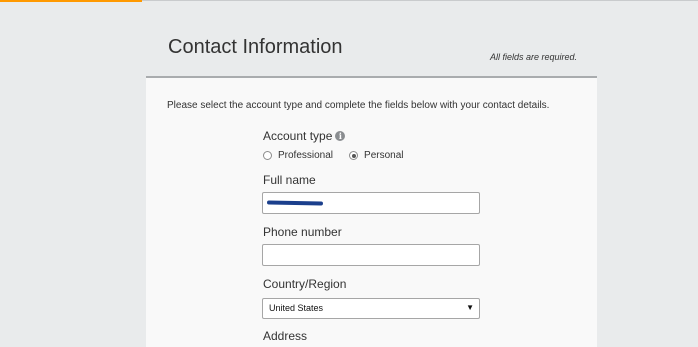 The height and width of the screenshot is (347, 698). What do you see at coordinates (371, 255) in the screenshot?
I see `phone-number-field` at bounding box center [371, 255].